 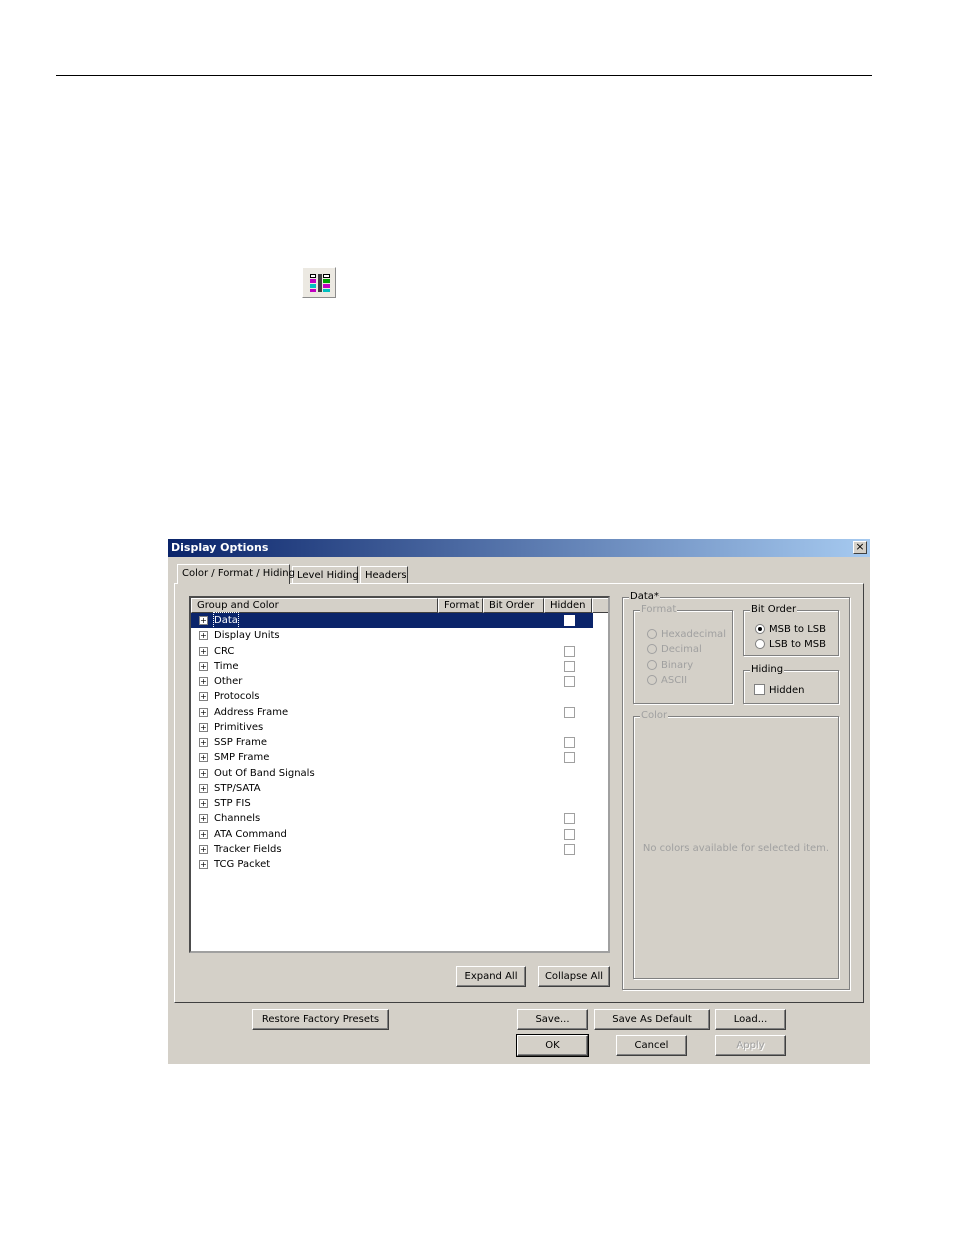 I want to click on radio-label: Hexadecimal, so click(x=693, y=634).